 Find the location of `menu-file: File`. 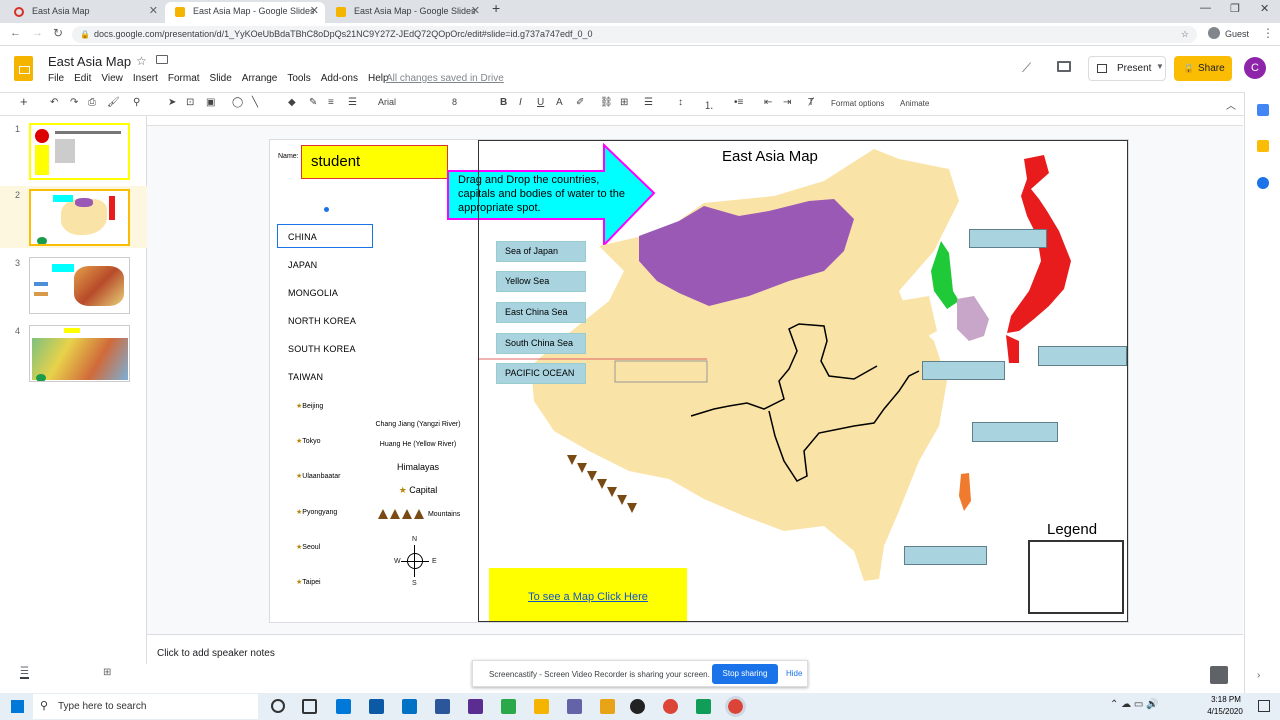

menu-file: File is located at coordinates (56, 78).